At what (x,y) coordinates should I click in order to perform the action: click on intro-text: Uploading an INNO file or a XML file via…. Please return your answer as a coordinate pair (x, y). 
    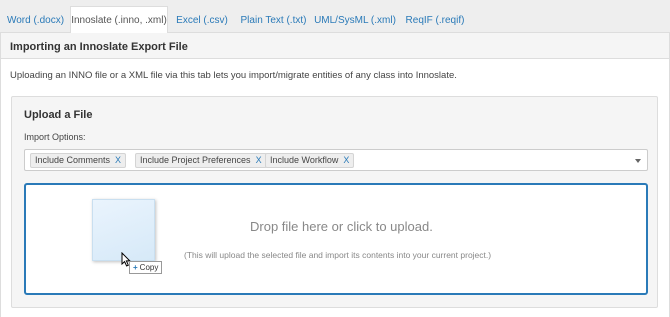
    Looking at the image, I should click on (233, 75).